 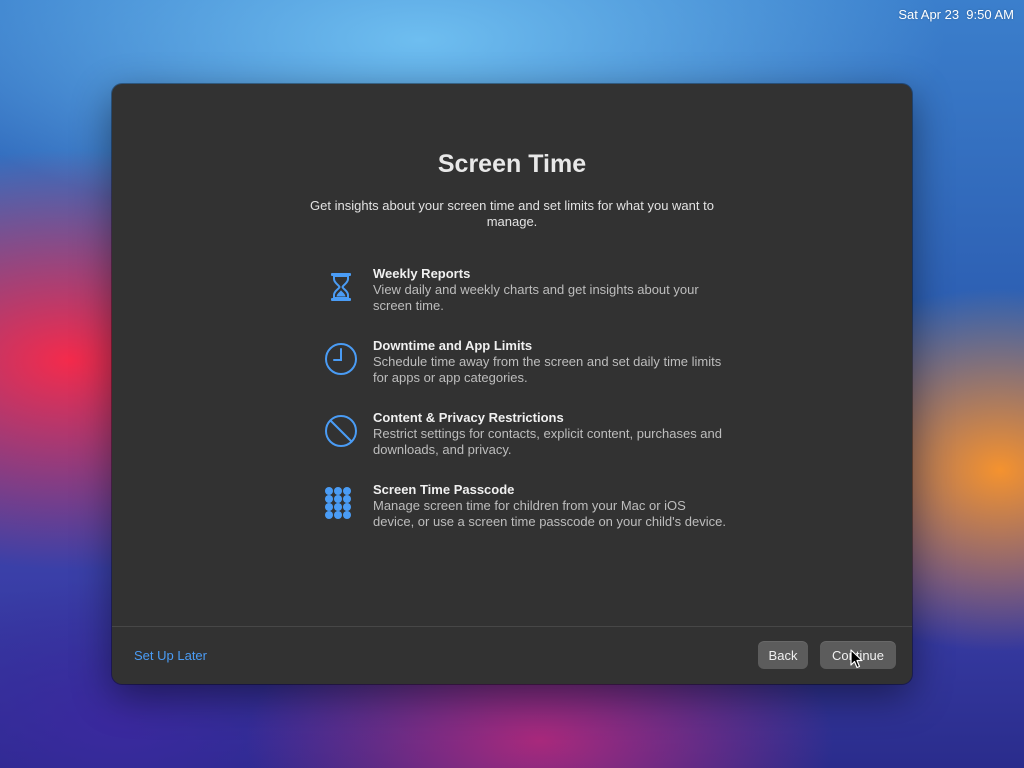 I want to click on page-title: Screen Time, so click(x=512, y=164).